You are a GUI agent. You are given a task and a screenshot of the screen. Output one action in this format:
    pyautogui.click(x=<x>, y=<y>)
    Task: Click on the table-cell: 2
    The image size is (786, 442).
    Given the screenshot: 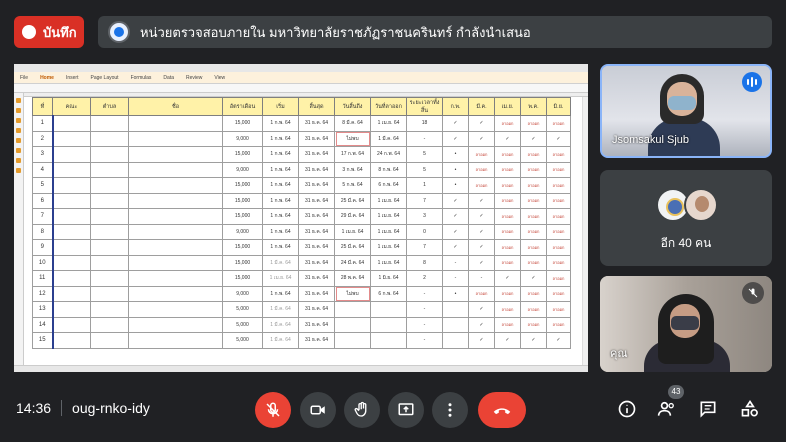 What is the action you would take?
    pyautogui.click(x=424, y=278)
    